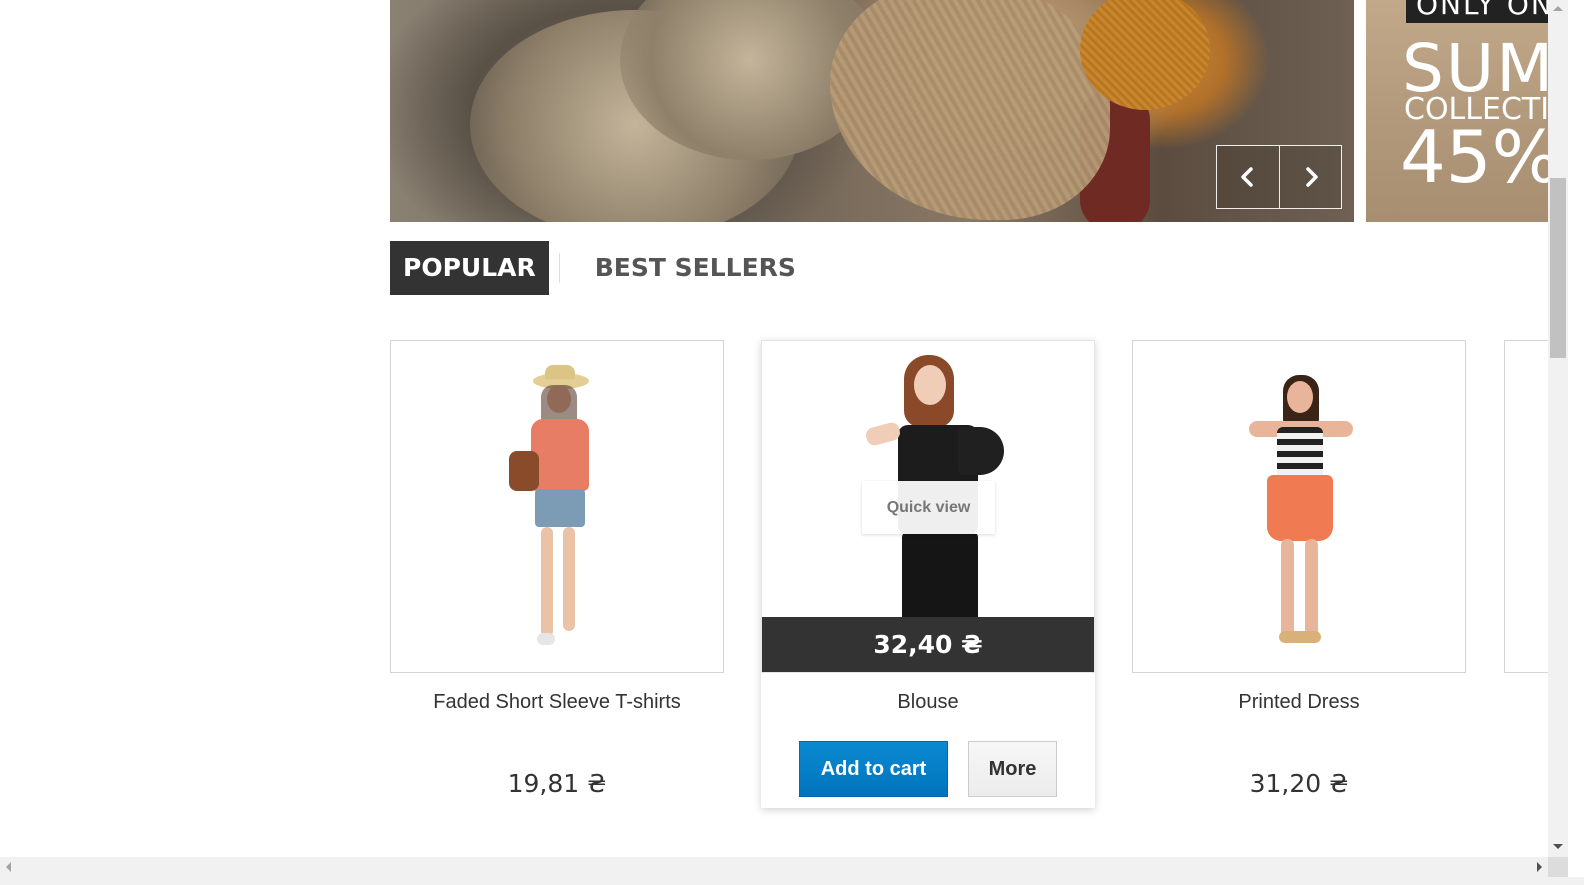 This screenshot has width=1584, height=885. Describe the element at coordinates (1558, 268) in the screenshot. I see `vertical-scroll-thumb` at that location.